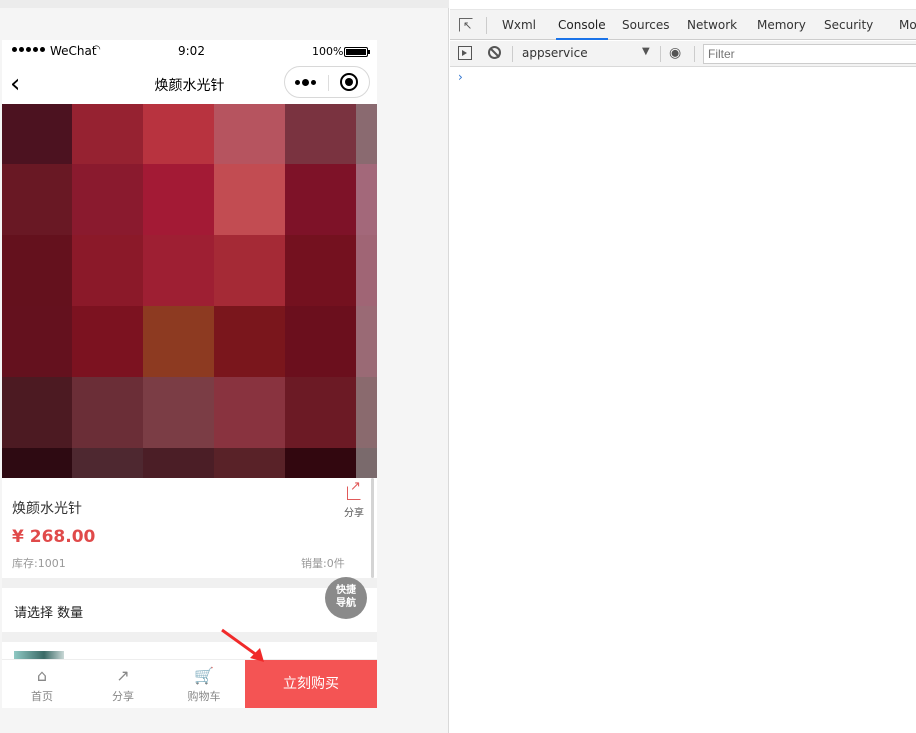  Describe the element at coordinates (712, 25) in the screenshot. I see `tab-network: Network` at that location.